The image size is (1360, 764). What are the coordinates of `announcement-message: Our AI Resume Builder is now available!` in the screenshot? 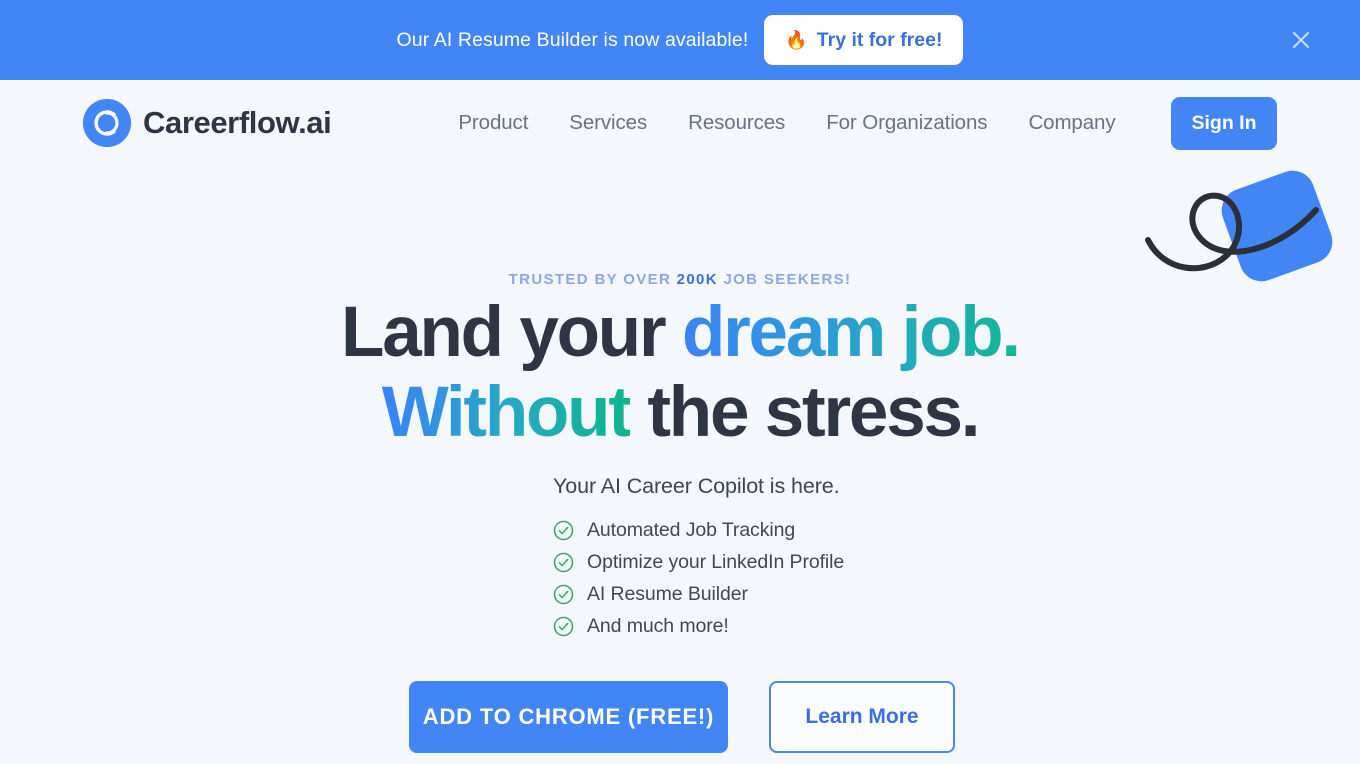 It's located at (572, 39).